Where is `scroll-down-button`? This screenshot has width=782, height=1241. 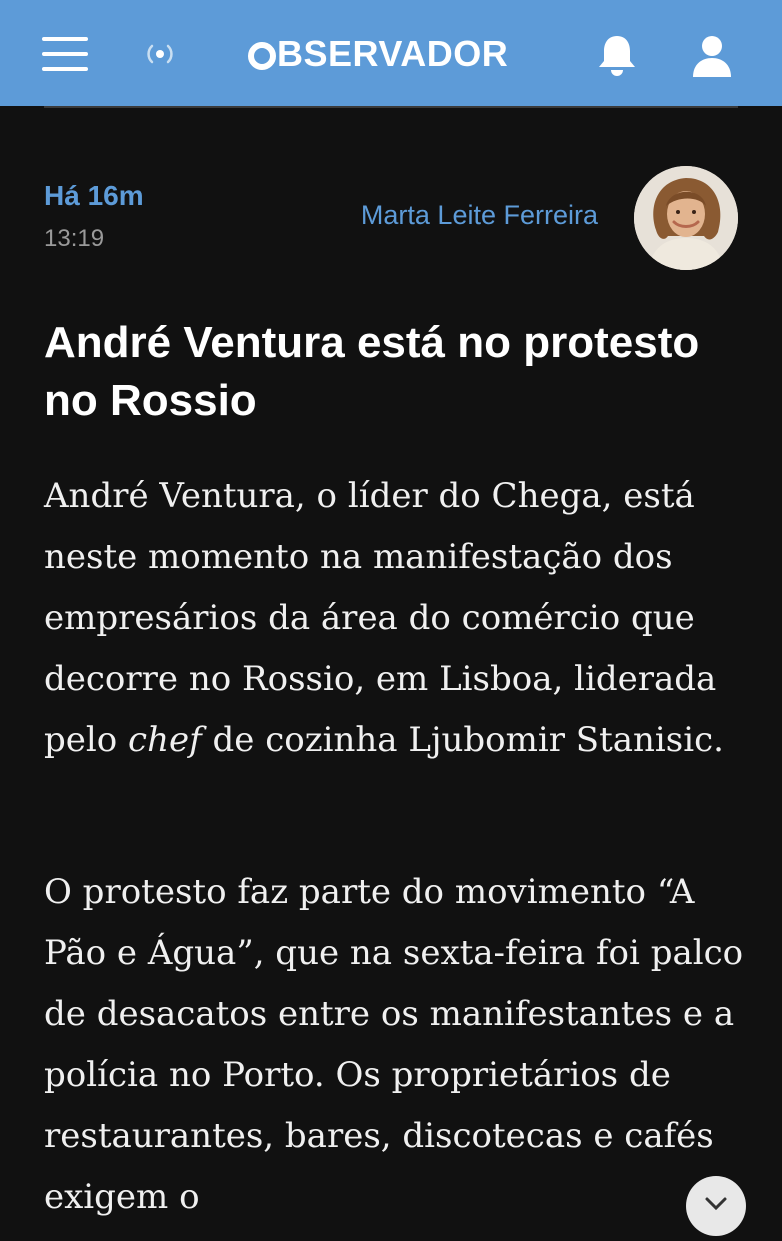 scroll-down-button is located at coordinates (716, 1206).